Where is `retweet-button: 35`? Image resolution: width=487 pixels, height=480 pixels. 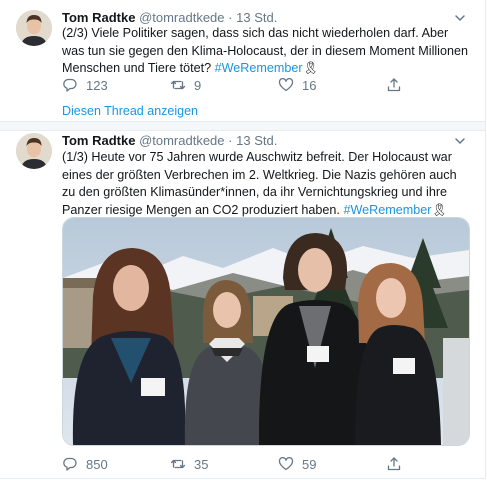
retweet-button: 35 is located at coordinates (189, 464).